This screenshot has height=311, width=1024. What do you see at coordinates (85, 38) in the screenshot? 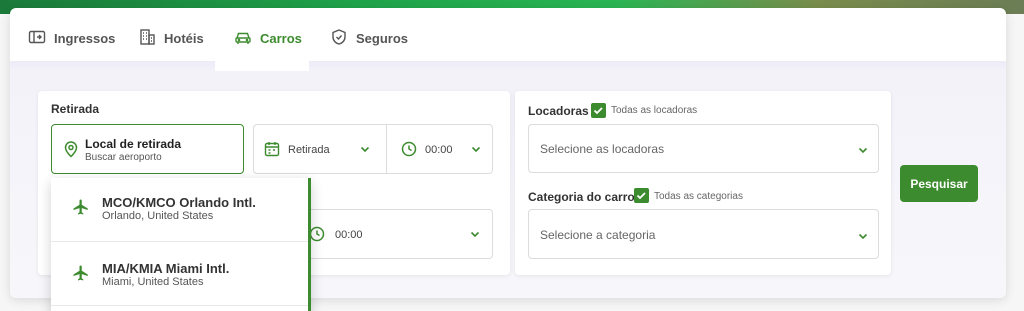
I see `tab-label: Ingressos` at bounding box center [85, 38].